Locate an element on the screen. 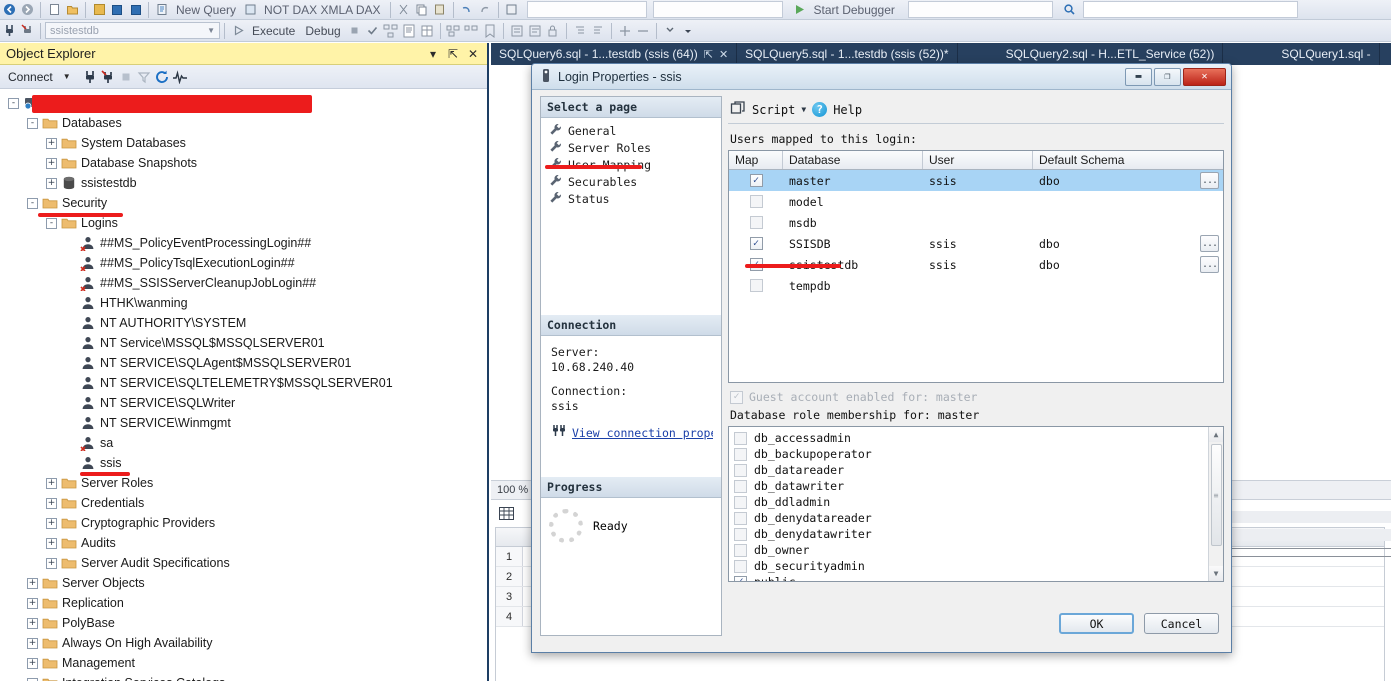 The image size is (1391, 681). indent-block-icon is located at coordinates (580, 31).